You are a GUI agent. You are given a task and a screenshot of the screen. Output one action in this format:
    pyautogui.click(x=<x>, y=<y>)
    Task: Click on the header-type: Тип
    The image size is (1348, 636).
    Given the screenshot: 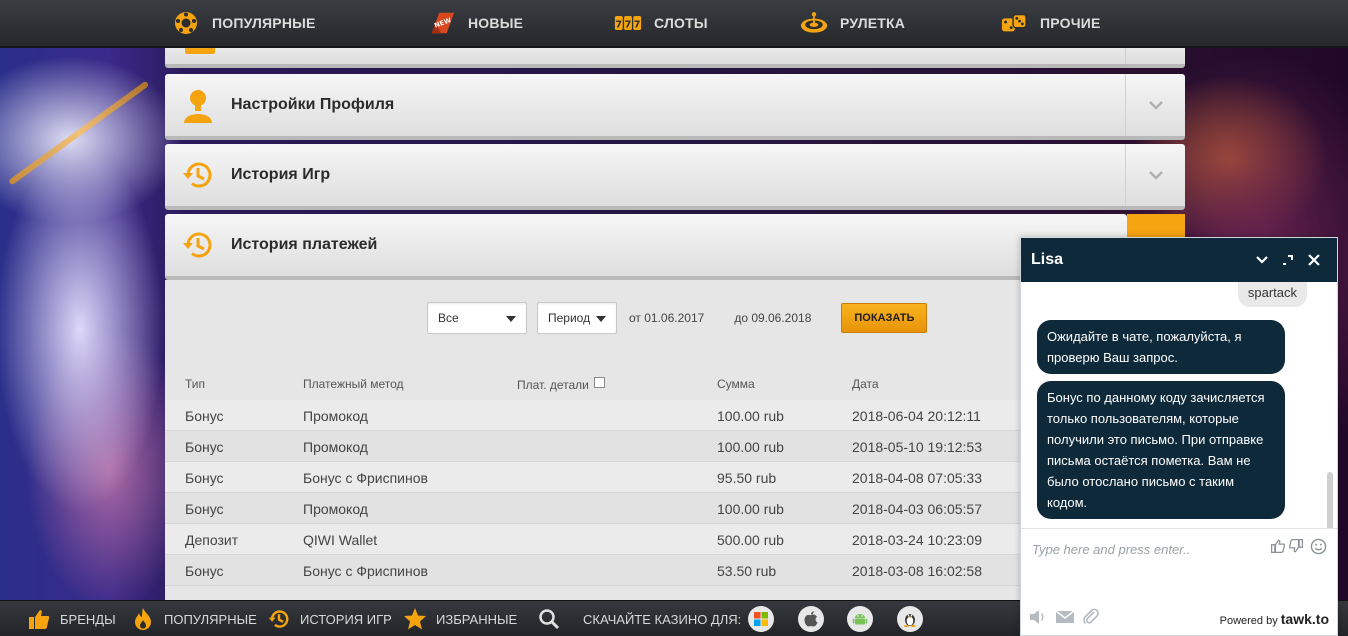 What is the action you would take?
    pyautogui.click(x=195, y=384)
    